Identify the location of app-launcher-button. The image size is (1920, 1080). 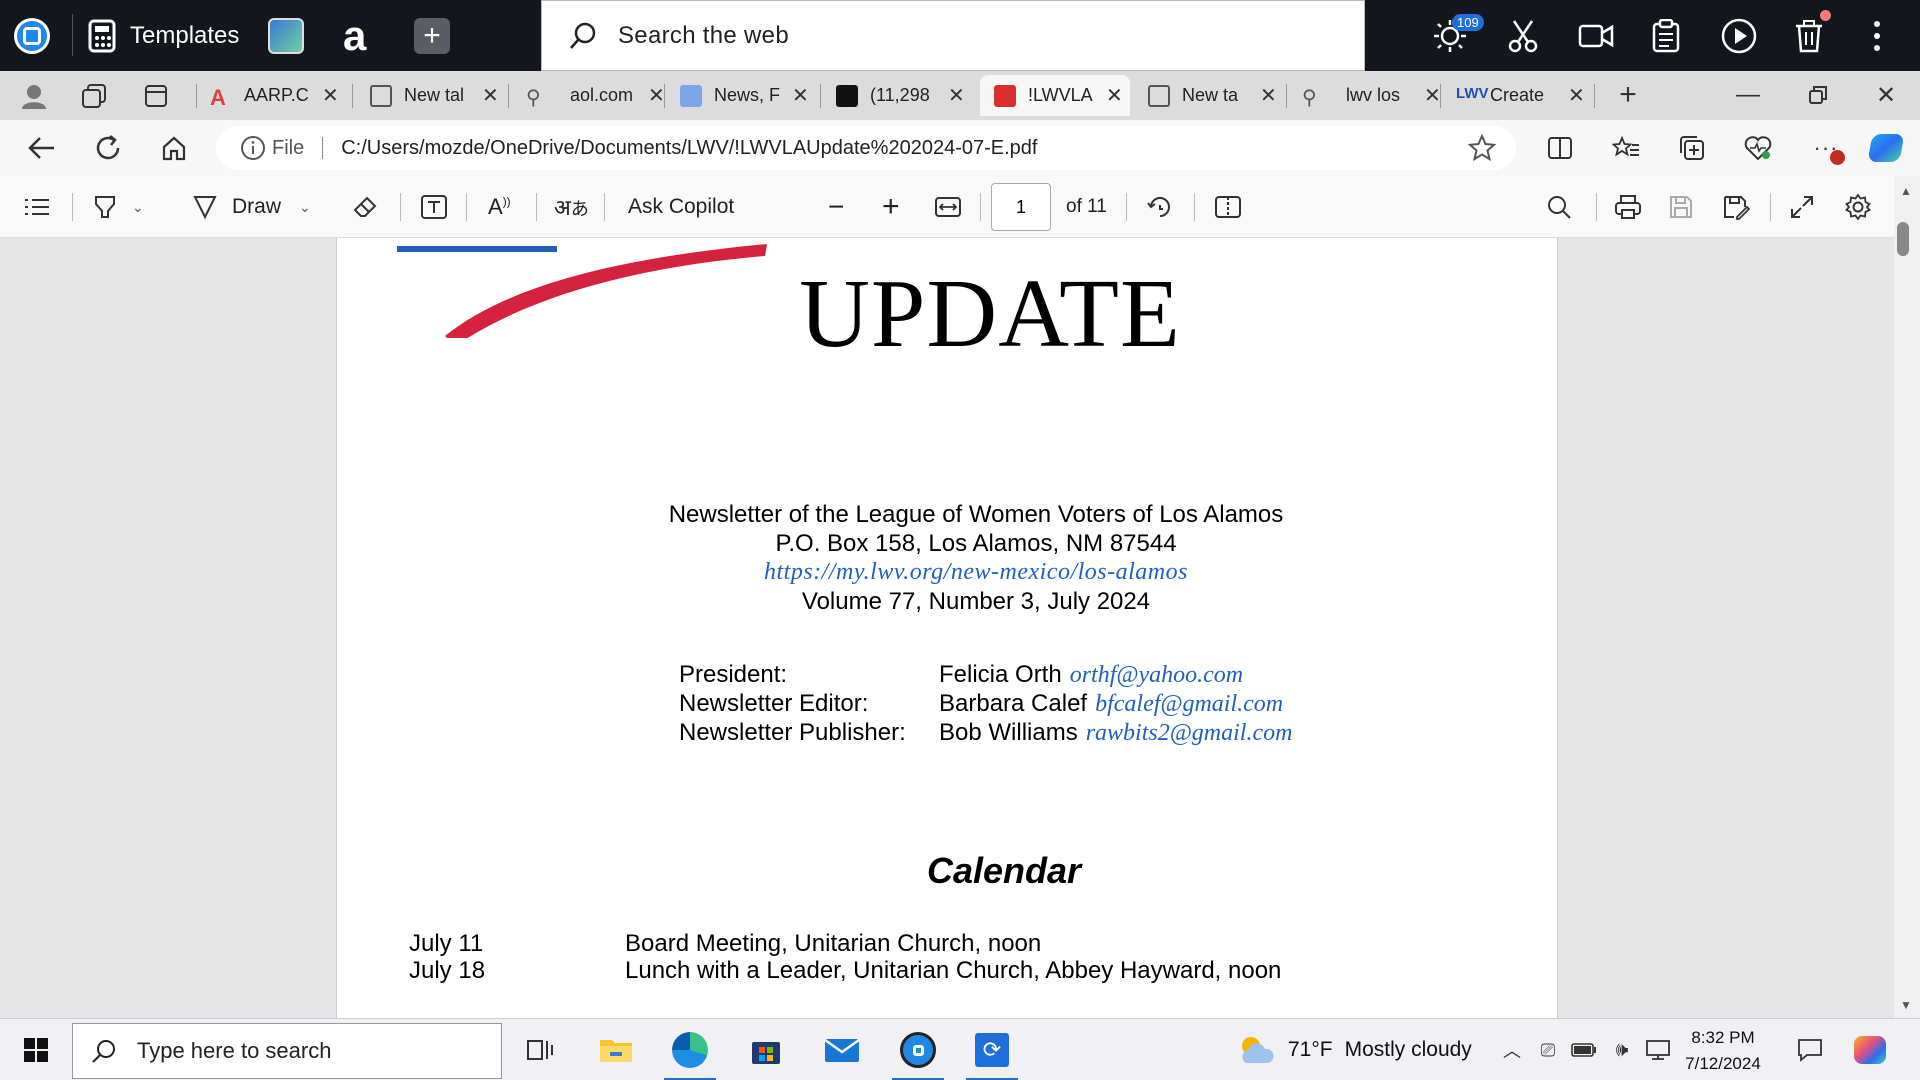
(32, 35).